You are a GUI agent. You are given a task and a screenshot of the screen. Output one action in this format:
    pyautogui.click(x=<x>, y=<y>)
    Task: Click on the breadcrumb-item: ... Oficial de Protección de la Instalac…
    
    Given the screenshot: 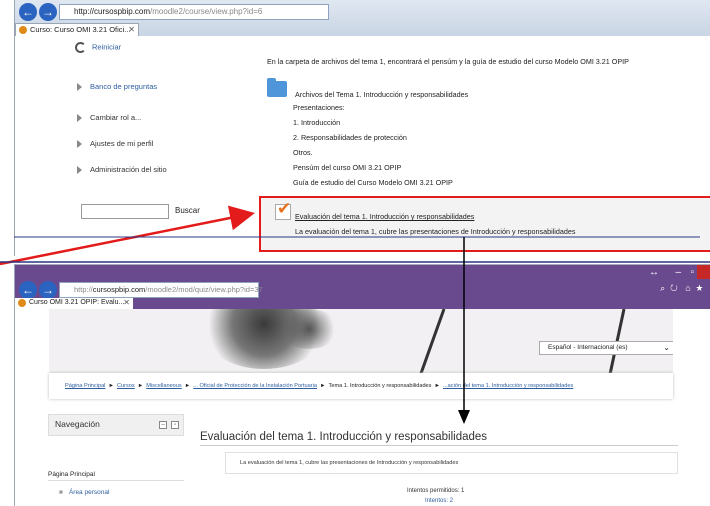 What is the action you would take?
    pyautogui.click(x=255, y=386)
    